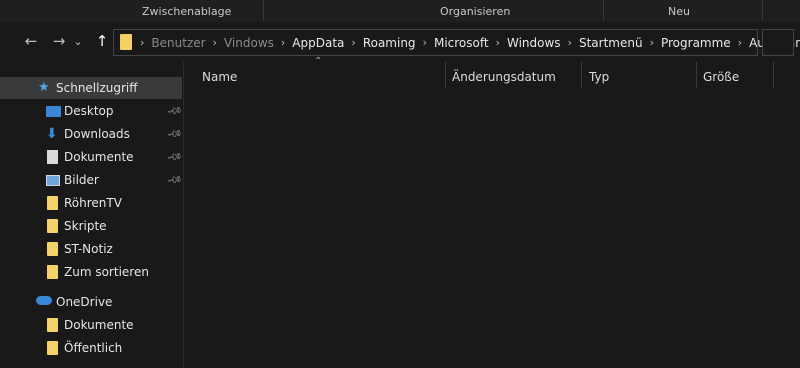 This screenshot has width=800, height=368. What do you see at coordinates (178, 43) in the screenshot?
I see `breadcrumb-benutzer: Benutzer` at bounding box center [178, 43].